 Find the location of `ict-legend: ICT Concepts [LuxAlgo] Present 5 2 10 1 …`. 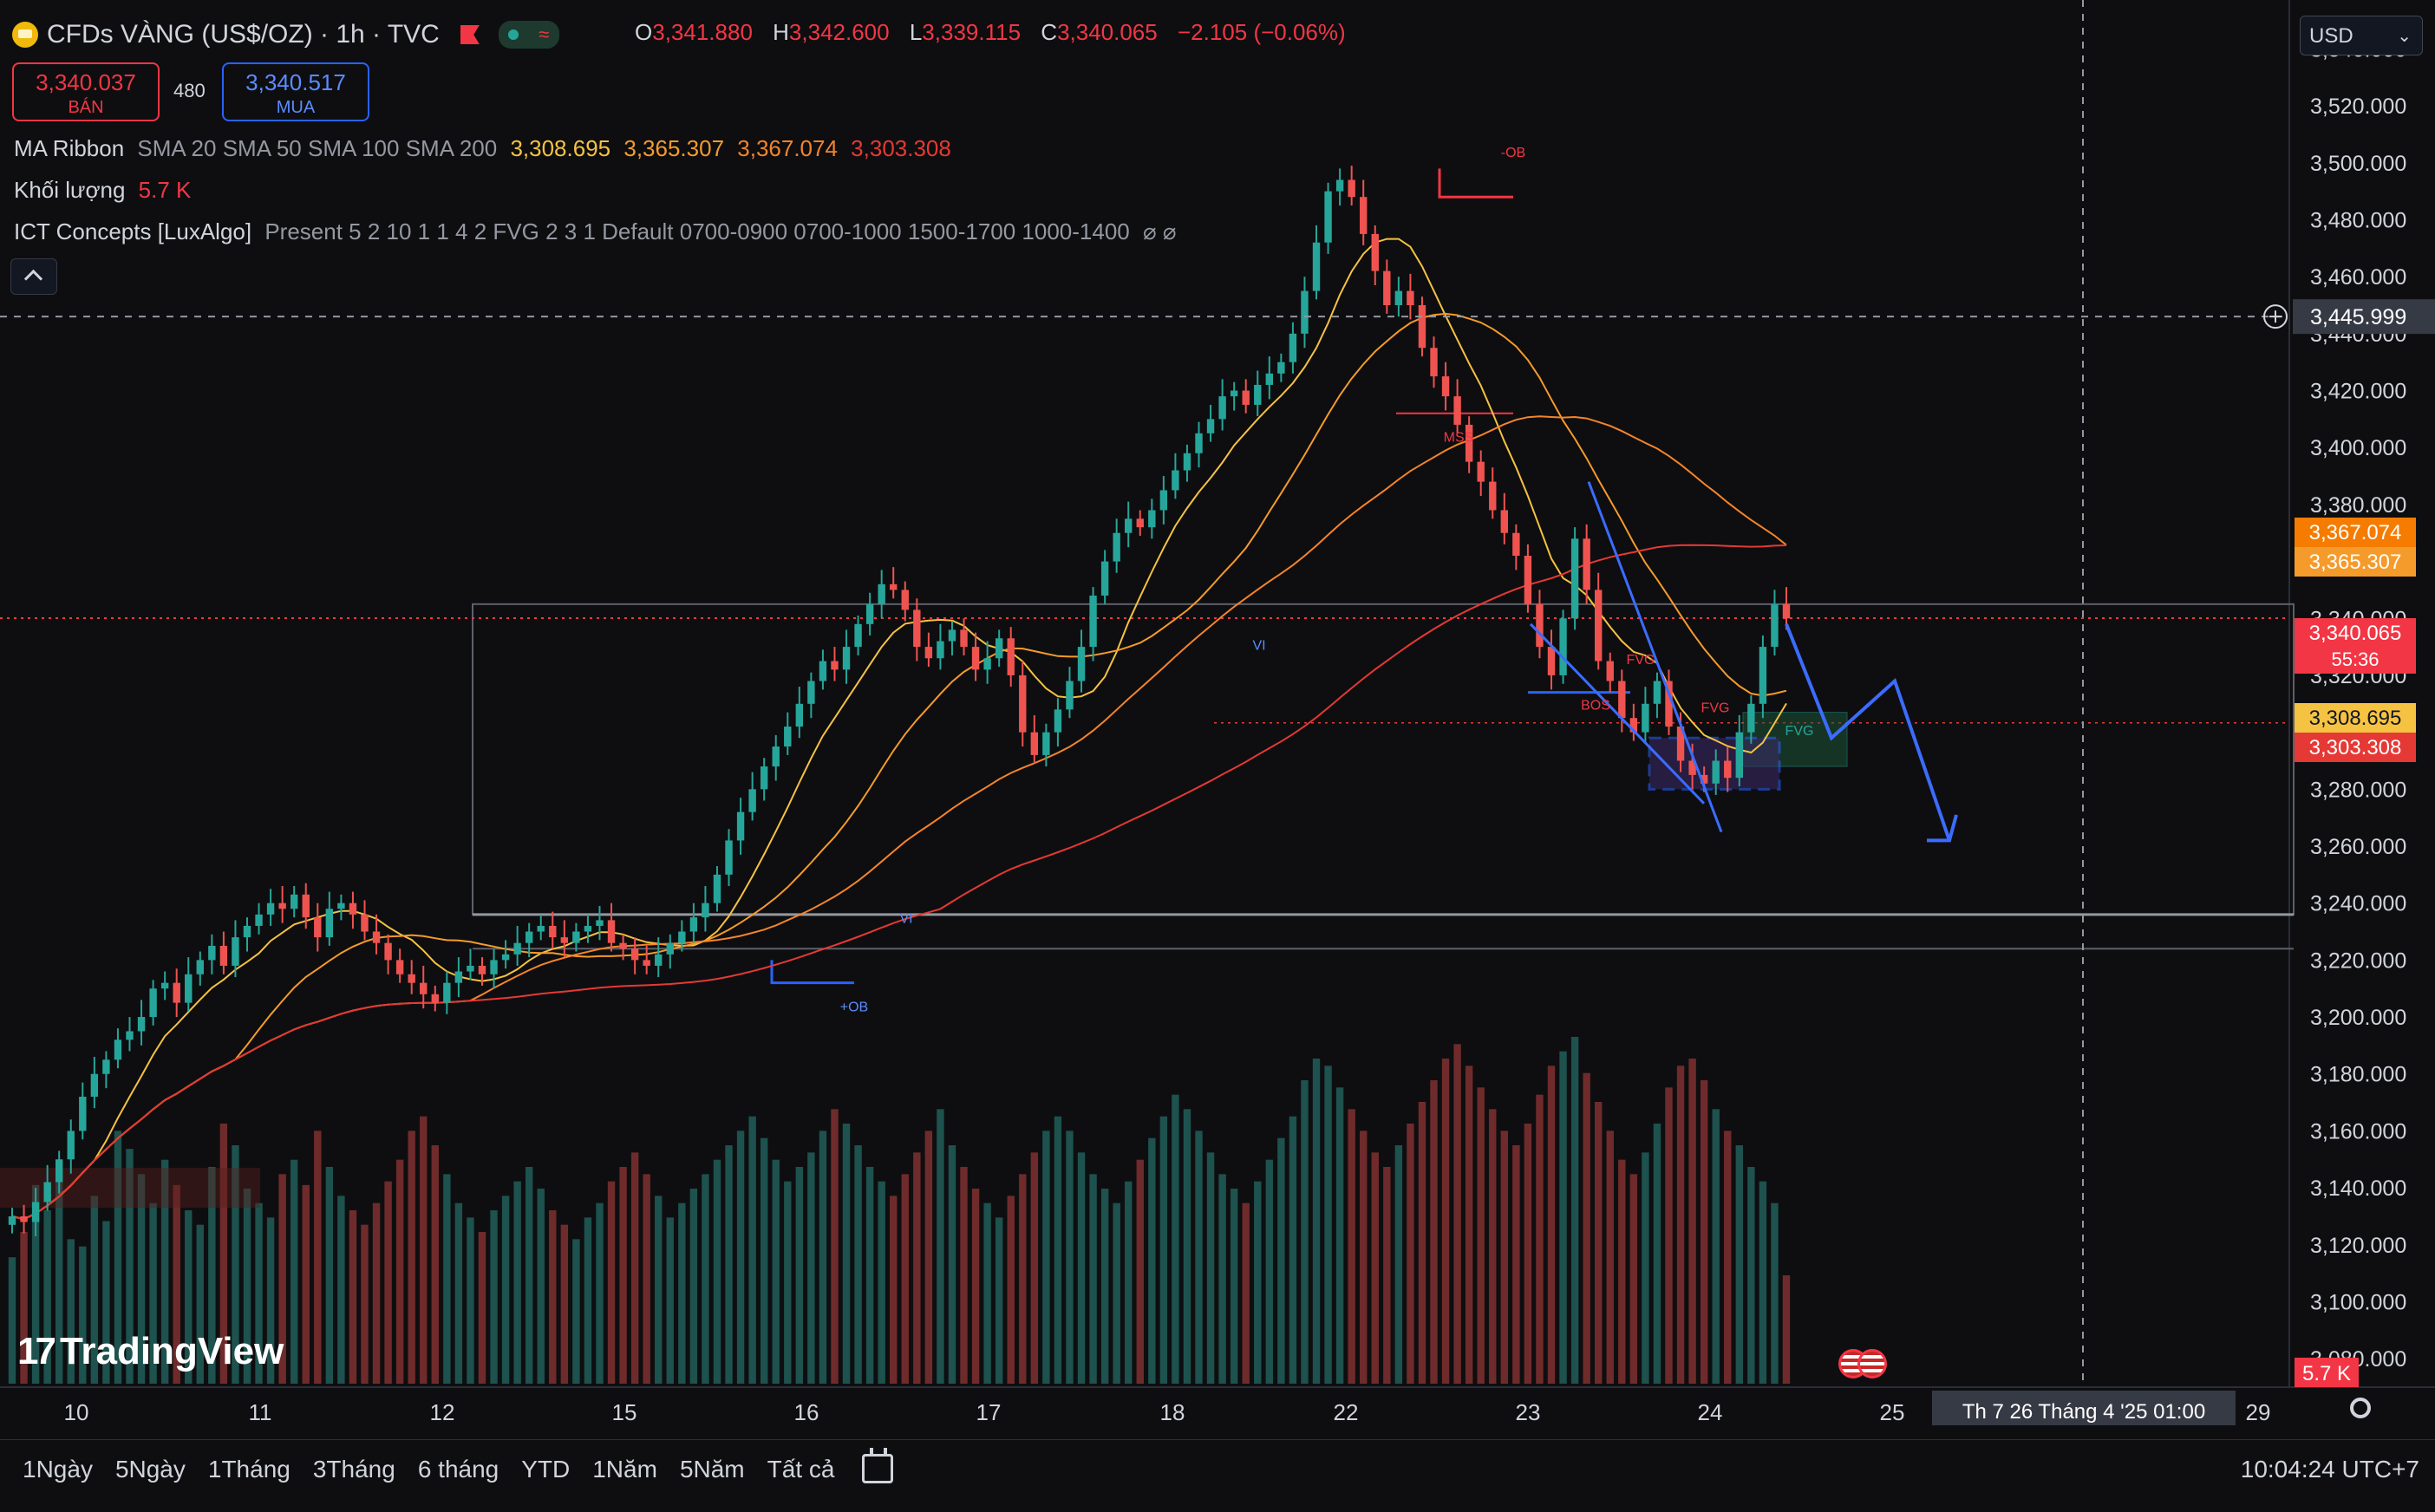

ict-legend: ICT Concepts [LuxAlgo] Present 5 2 10 1 … is located at coordinates (595, 232).